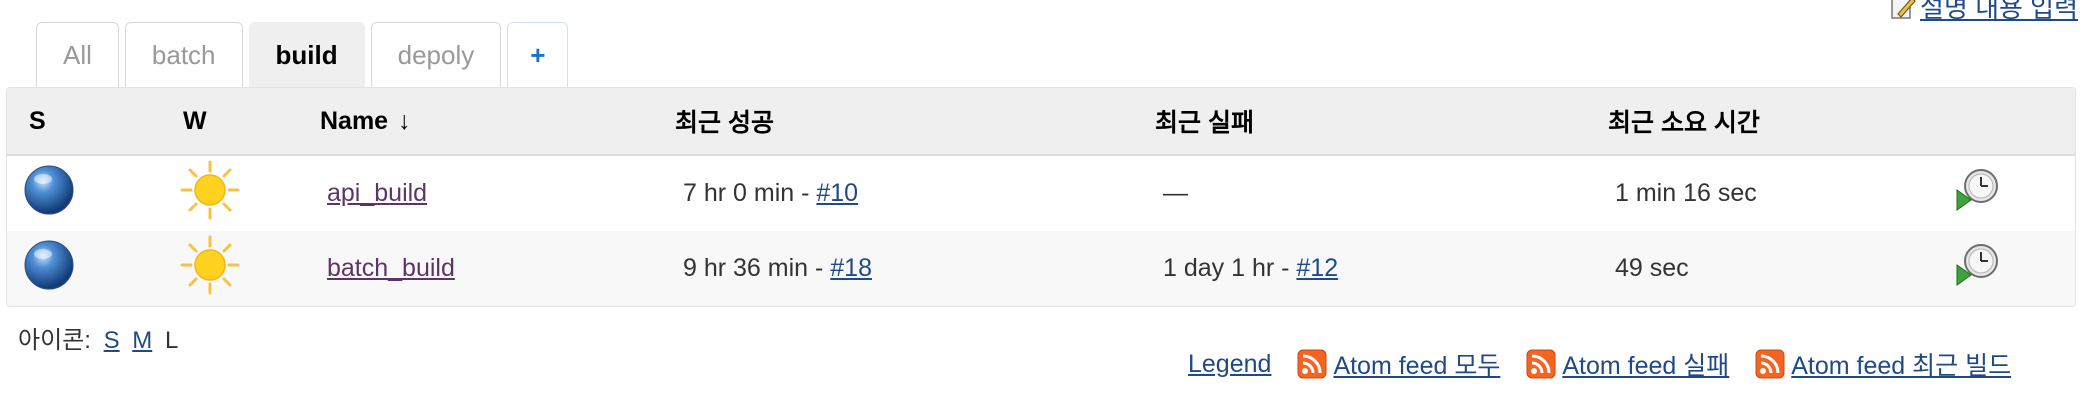 The image size is (2094, 400). I want to click on last-failure-time: 1 day 1 hr -, so click(1230, 268).